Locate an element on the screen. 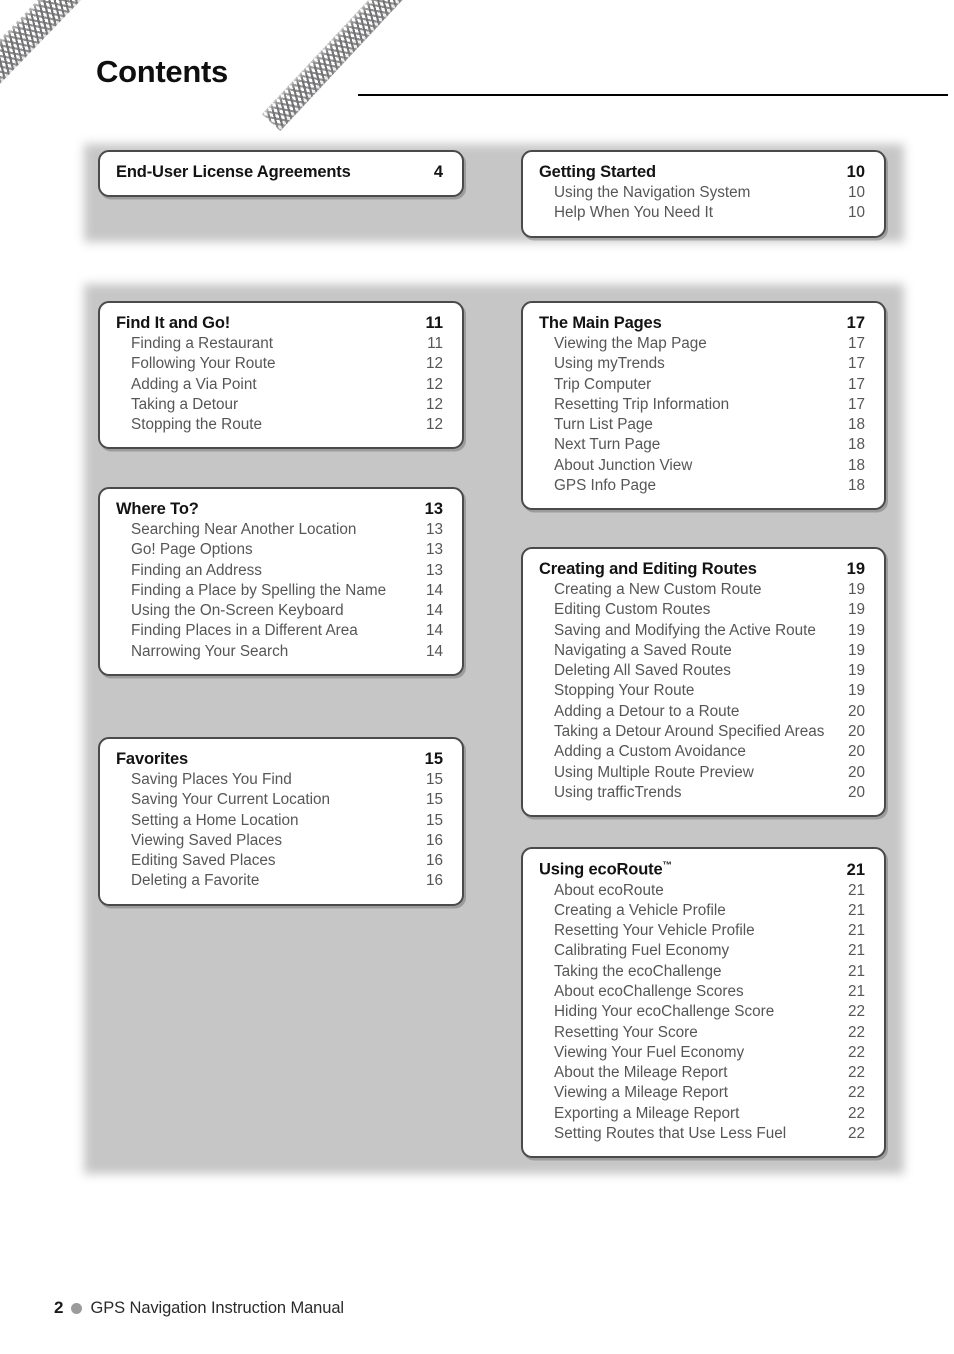 This screenshot has height=1354, width=954. toc-entry: Following Your Route 12 is located at coordinates (281, 364).